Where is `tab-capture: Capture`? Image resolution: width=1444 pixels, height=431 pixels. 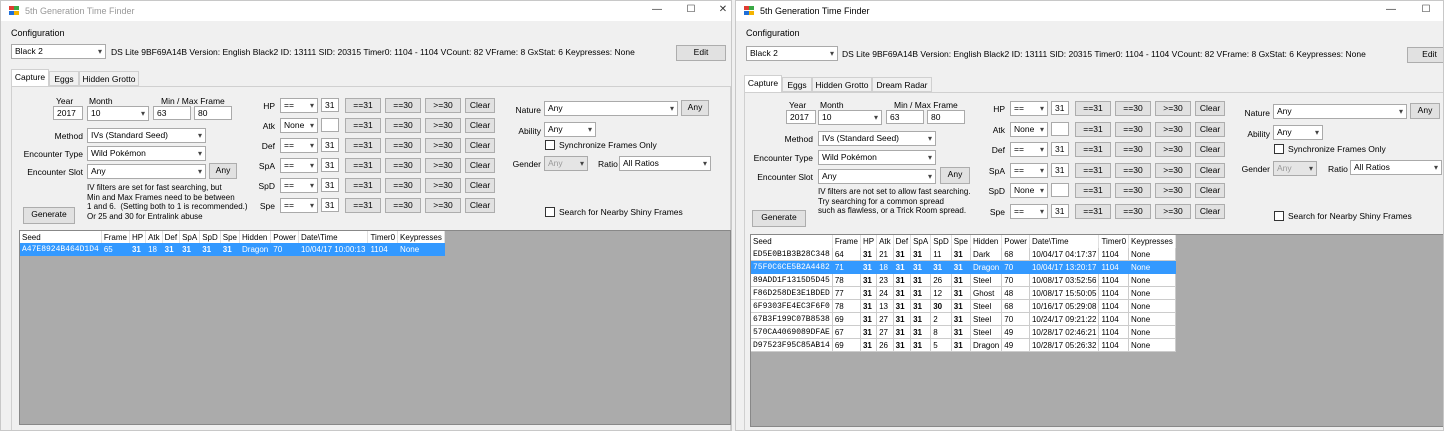
tab-capture: Capture is located at coordinates (763, 83).